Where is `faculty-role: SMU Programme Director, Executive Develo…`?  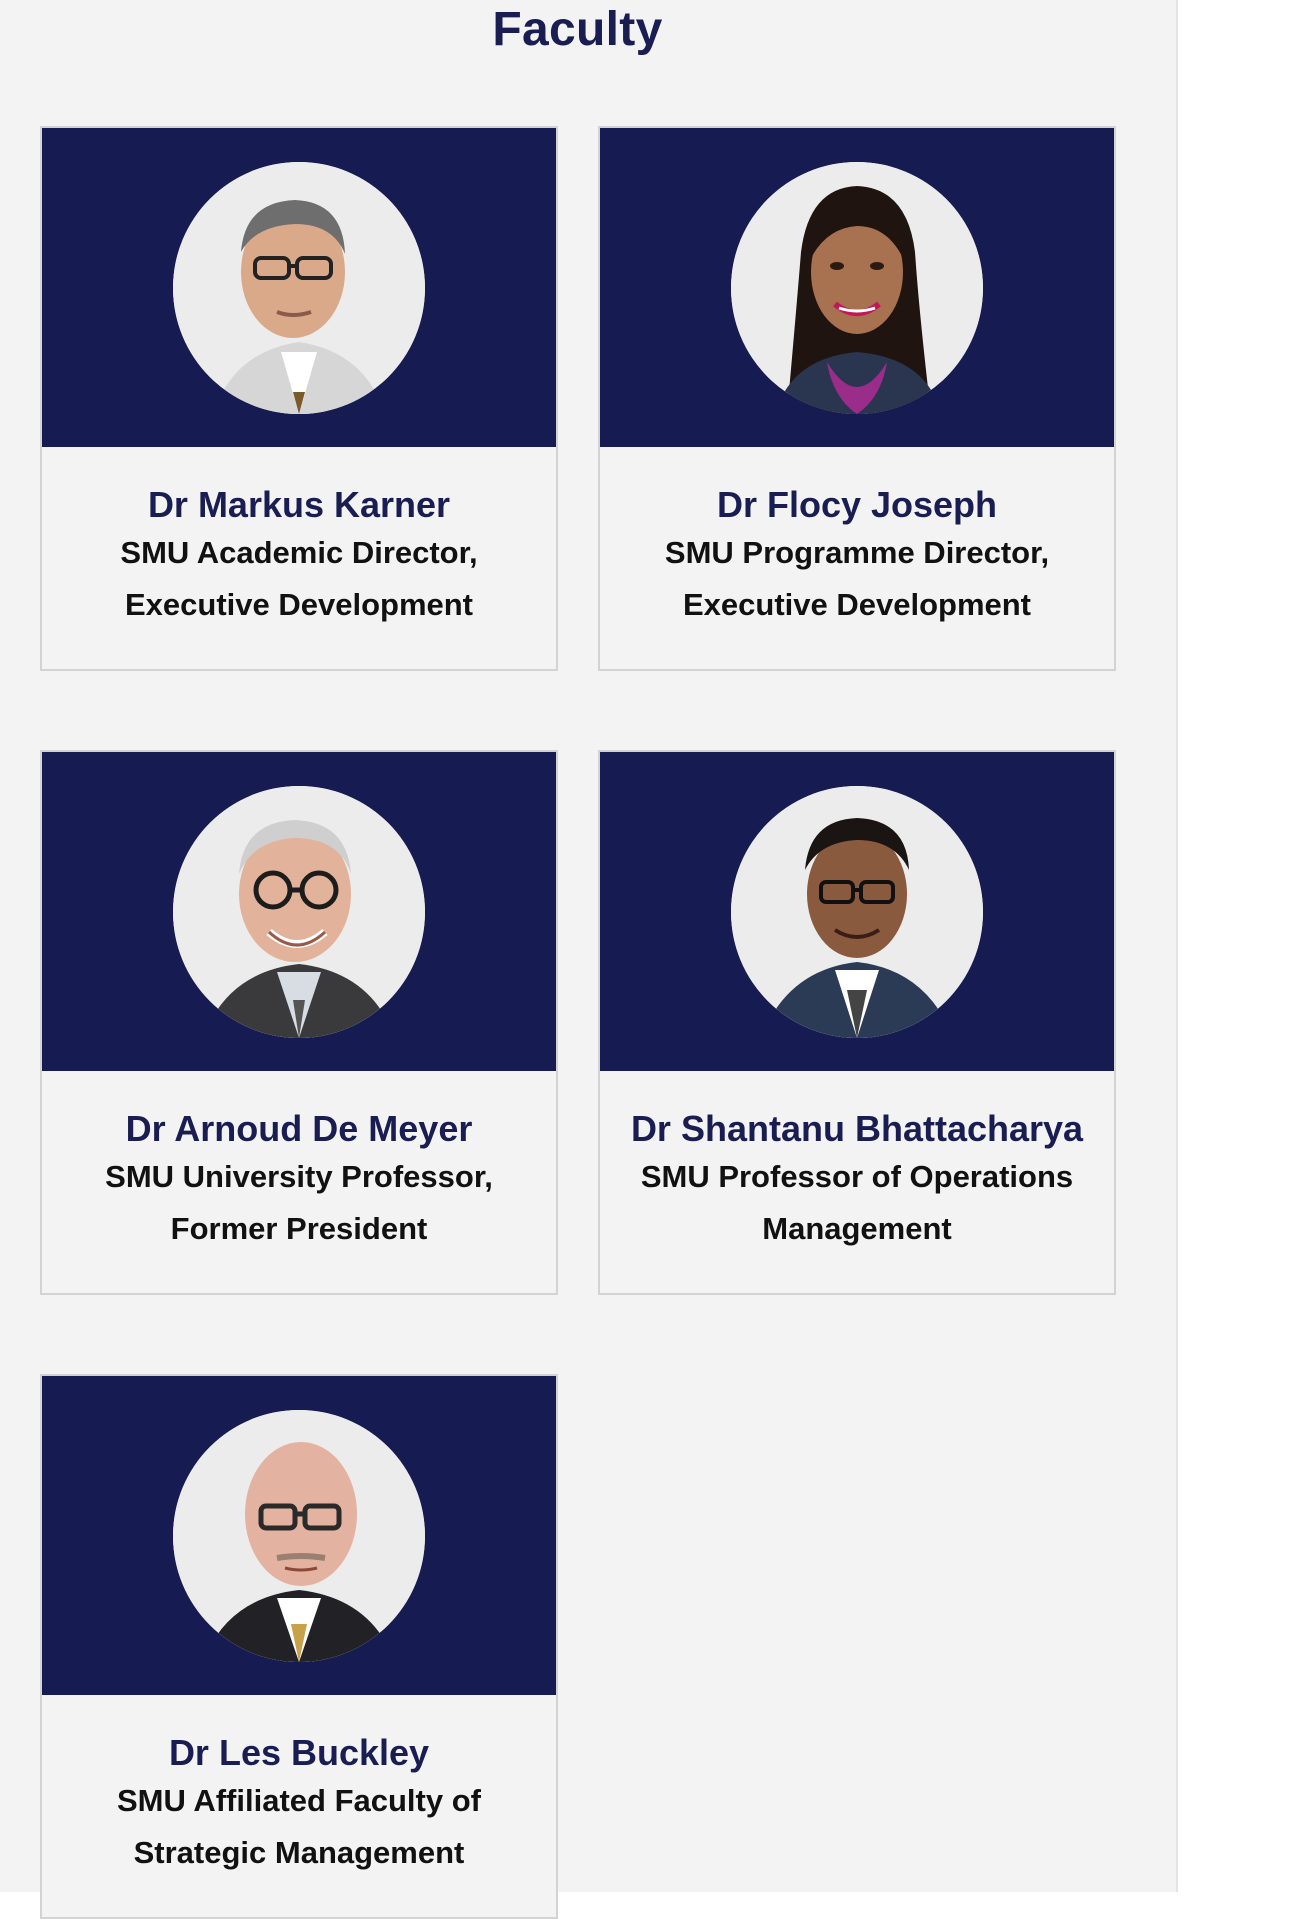
faculty-role: SMU Programme Director, Executive Develo… is located at coordinates (857, 579).